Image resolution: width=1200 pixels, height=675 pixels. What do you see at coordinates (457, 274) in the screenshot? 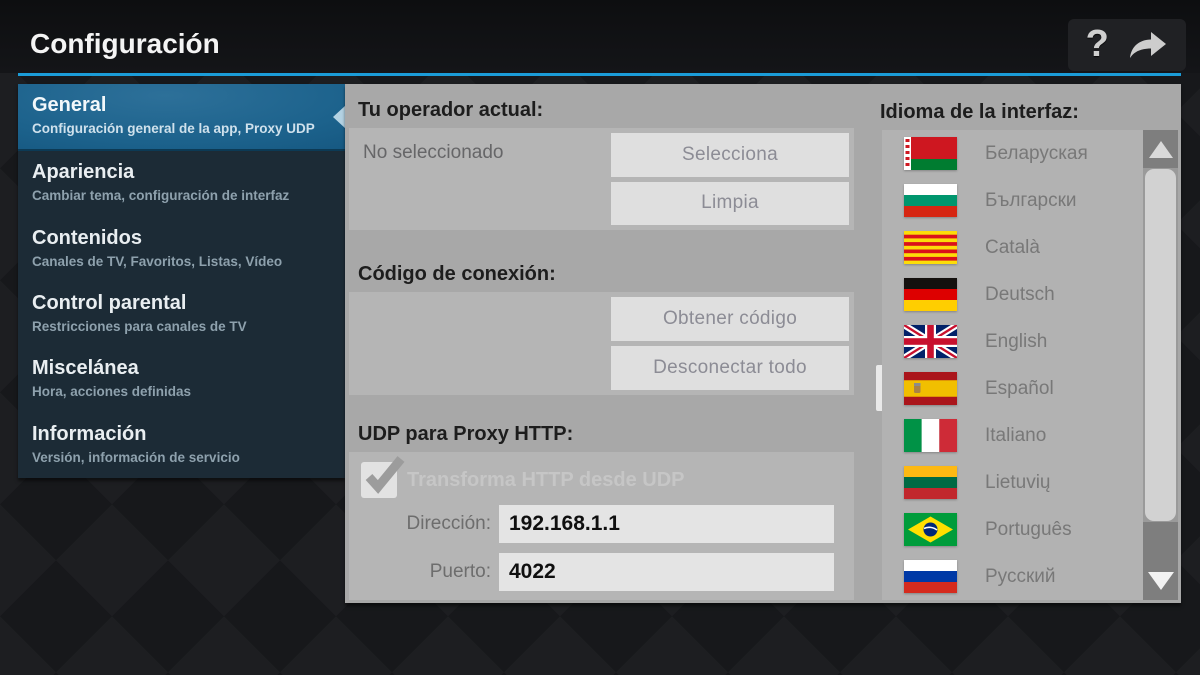
I see `connection-section-title: Código de conexión:` at bounding box center [457, 274].